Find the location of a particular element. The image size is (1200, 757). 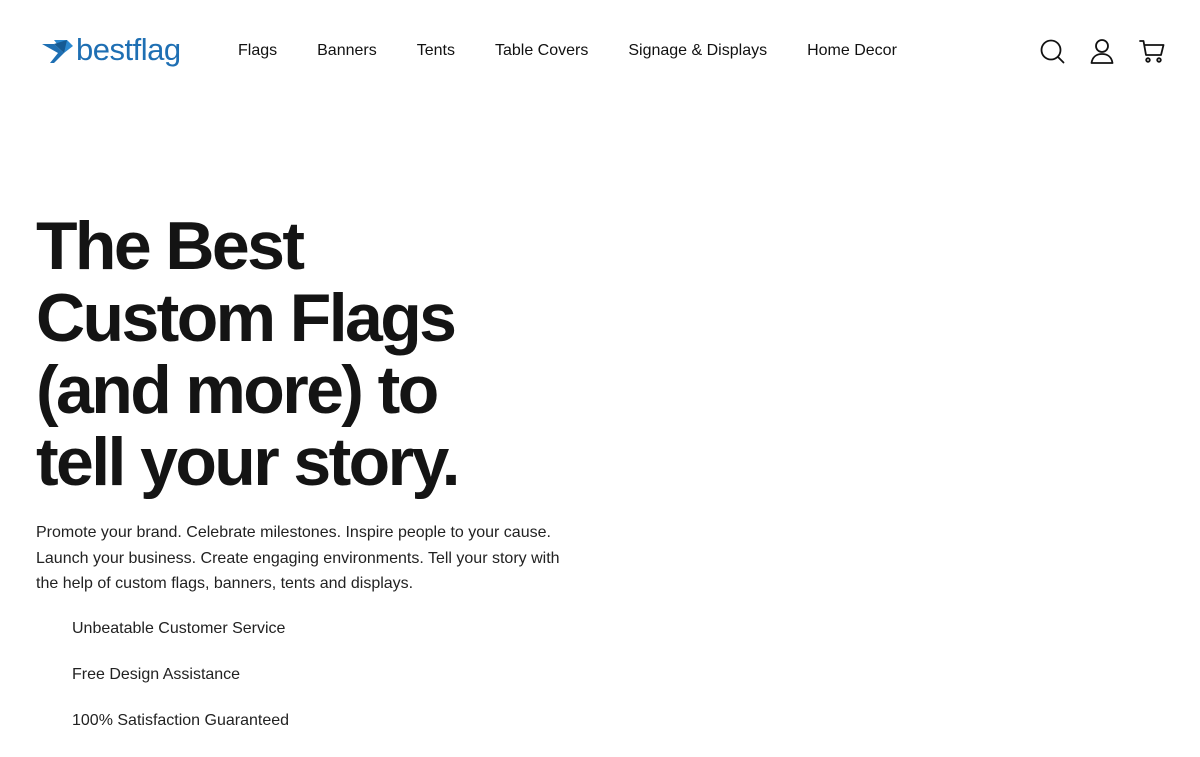

nav-item-table-covers: Table Covers is located at coordinates (541, 51).